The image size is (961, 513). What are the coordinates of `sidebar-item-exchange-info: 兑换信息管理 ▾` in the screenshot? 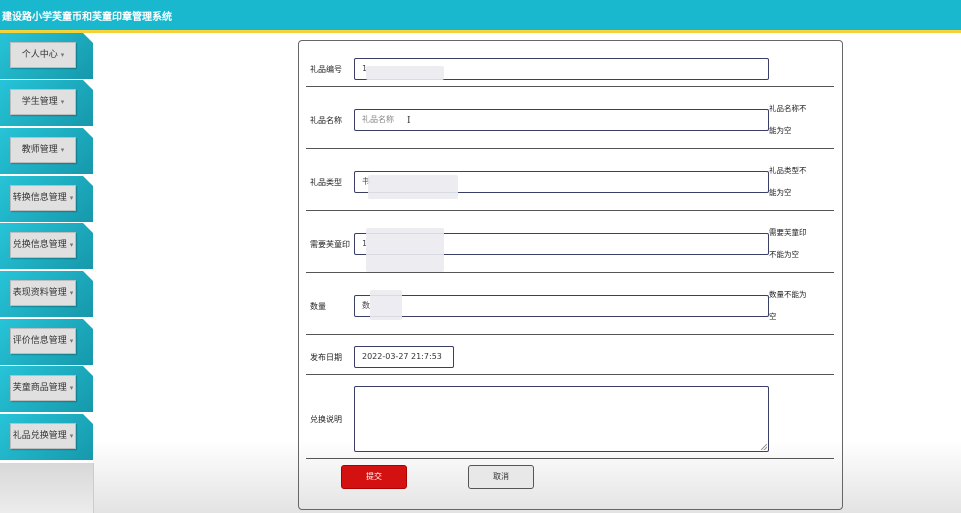 It's located at (46, 246).